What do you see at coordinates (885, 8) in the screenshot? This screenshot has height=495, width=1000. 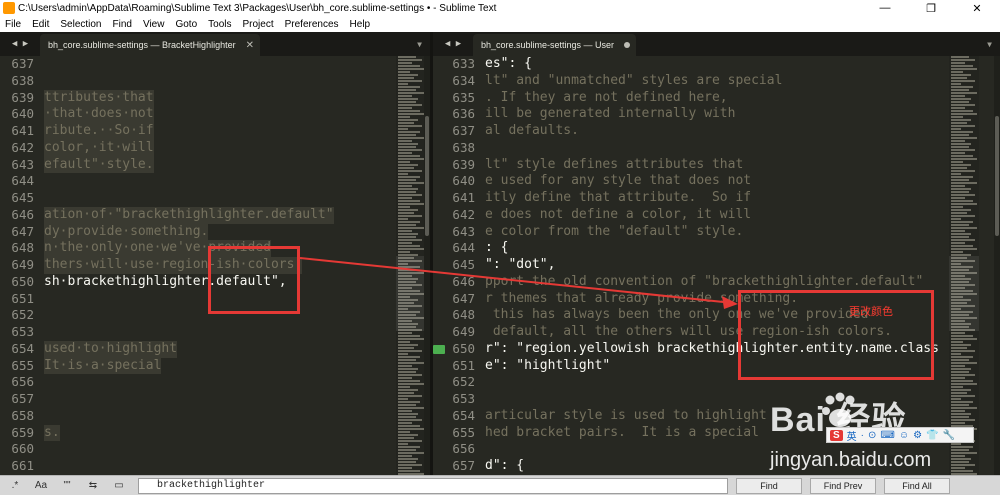 I see `minimize-button: —` at bounding box center [885, 8].